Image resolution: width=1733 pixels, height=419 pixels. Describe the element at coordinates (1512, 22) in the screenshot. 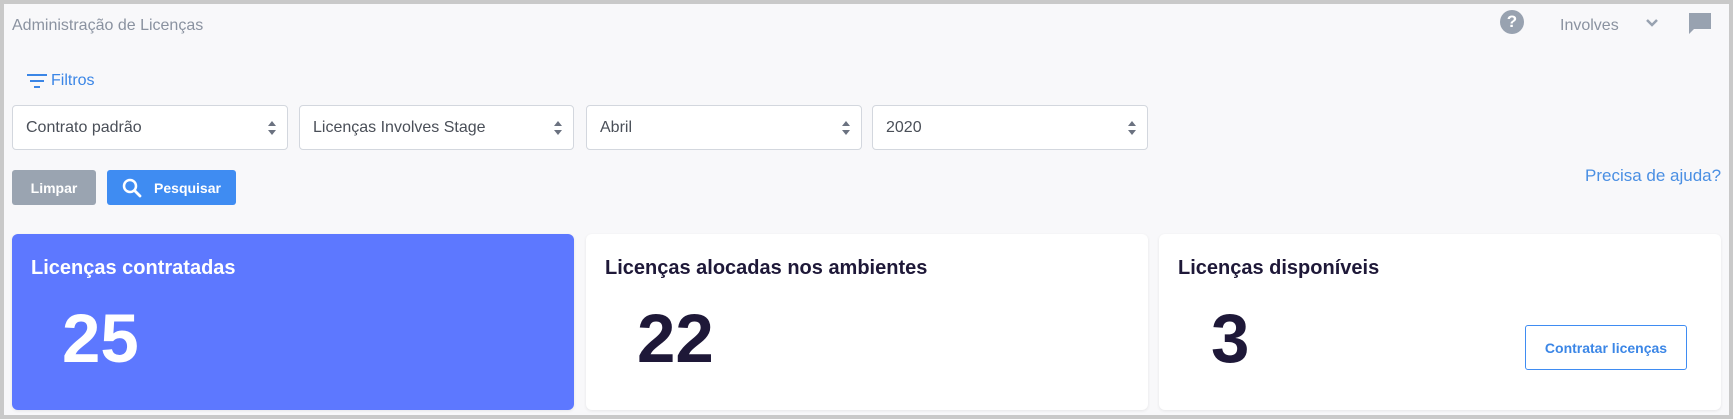

I see `help-icon: ?` at that location.